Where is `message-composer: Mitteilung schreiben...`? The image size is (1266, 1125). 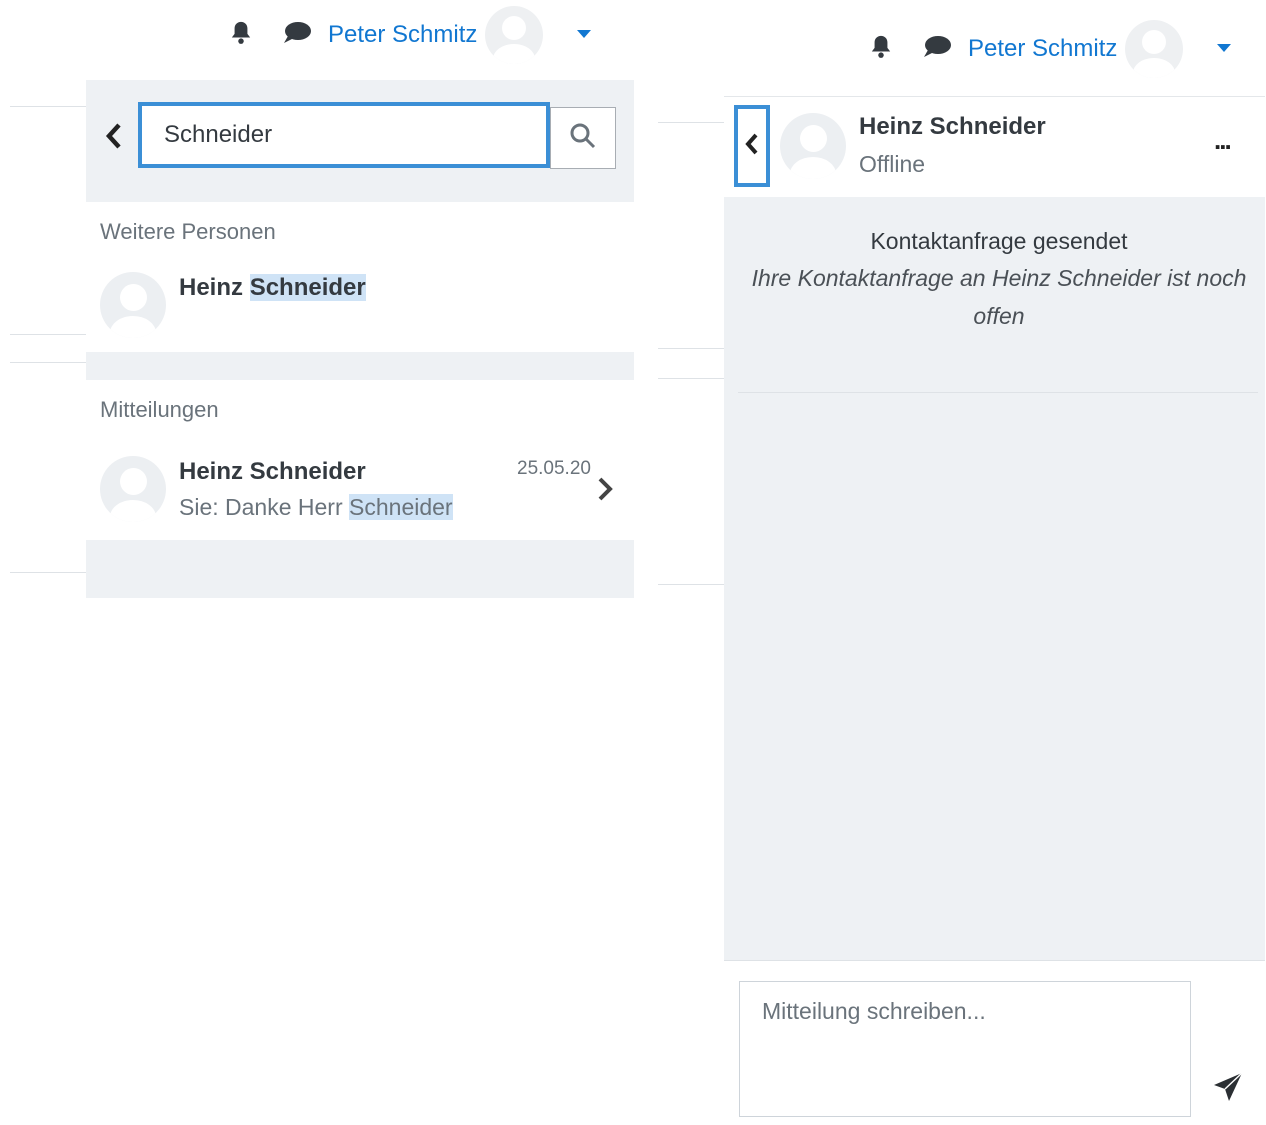 message-composer: Mitteilung schreiben... is located at coordinates (994, 1042).